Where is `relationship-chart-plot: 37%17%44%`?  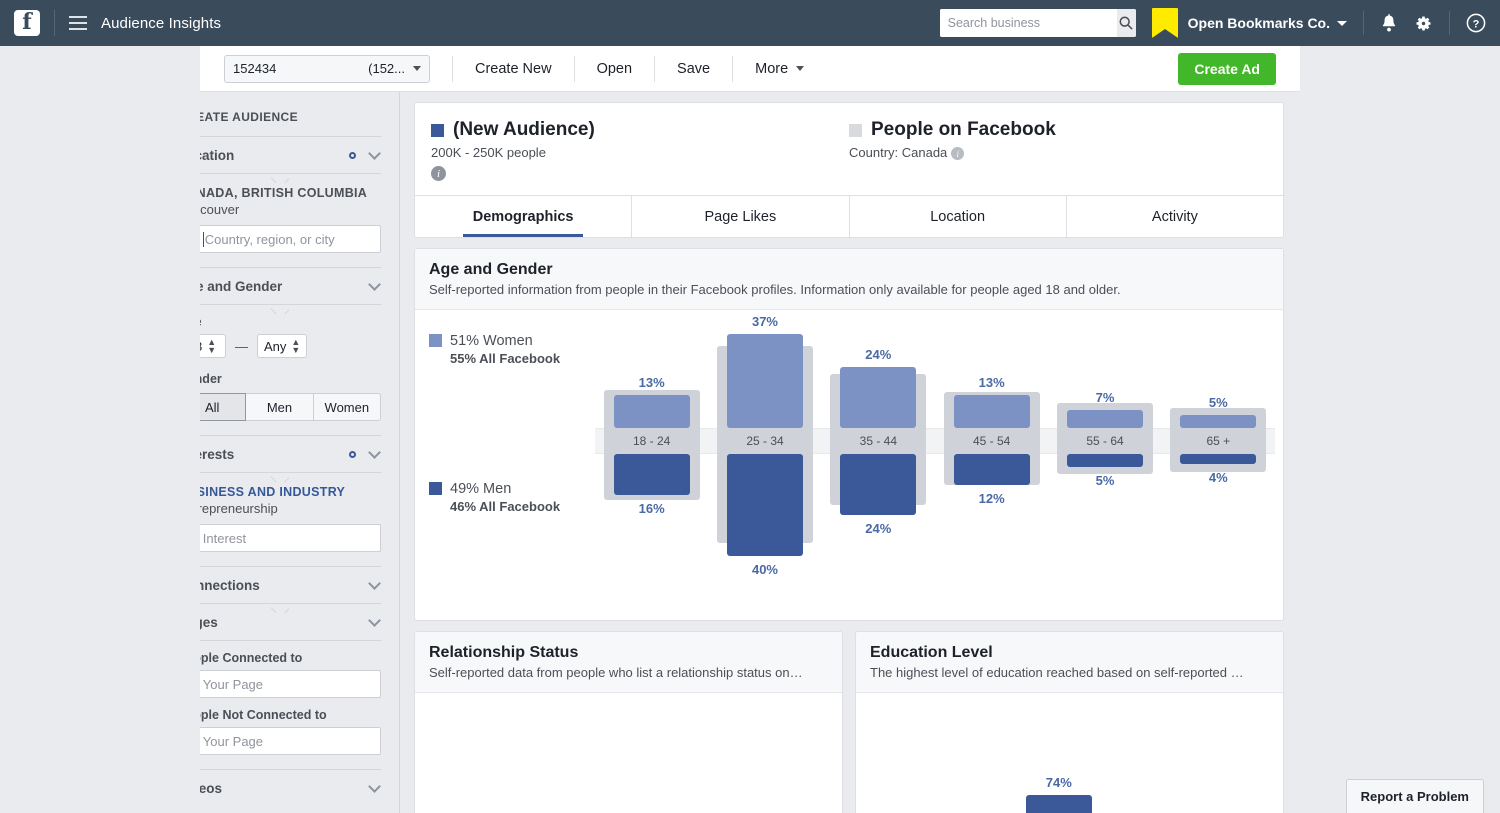
relationship-chart-plot: 37%17%44% is located at coordinates (628, 753).